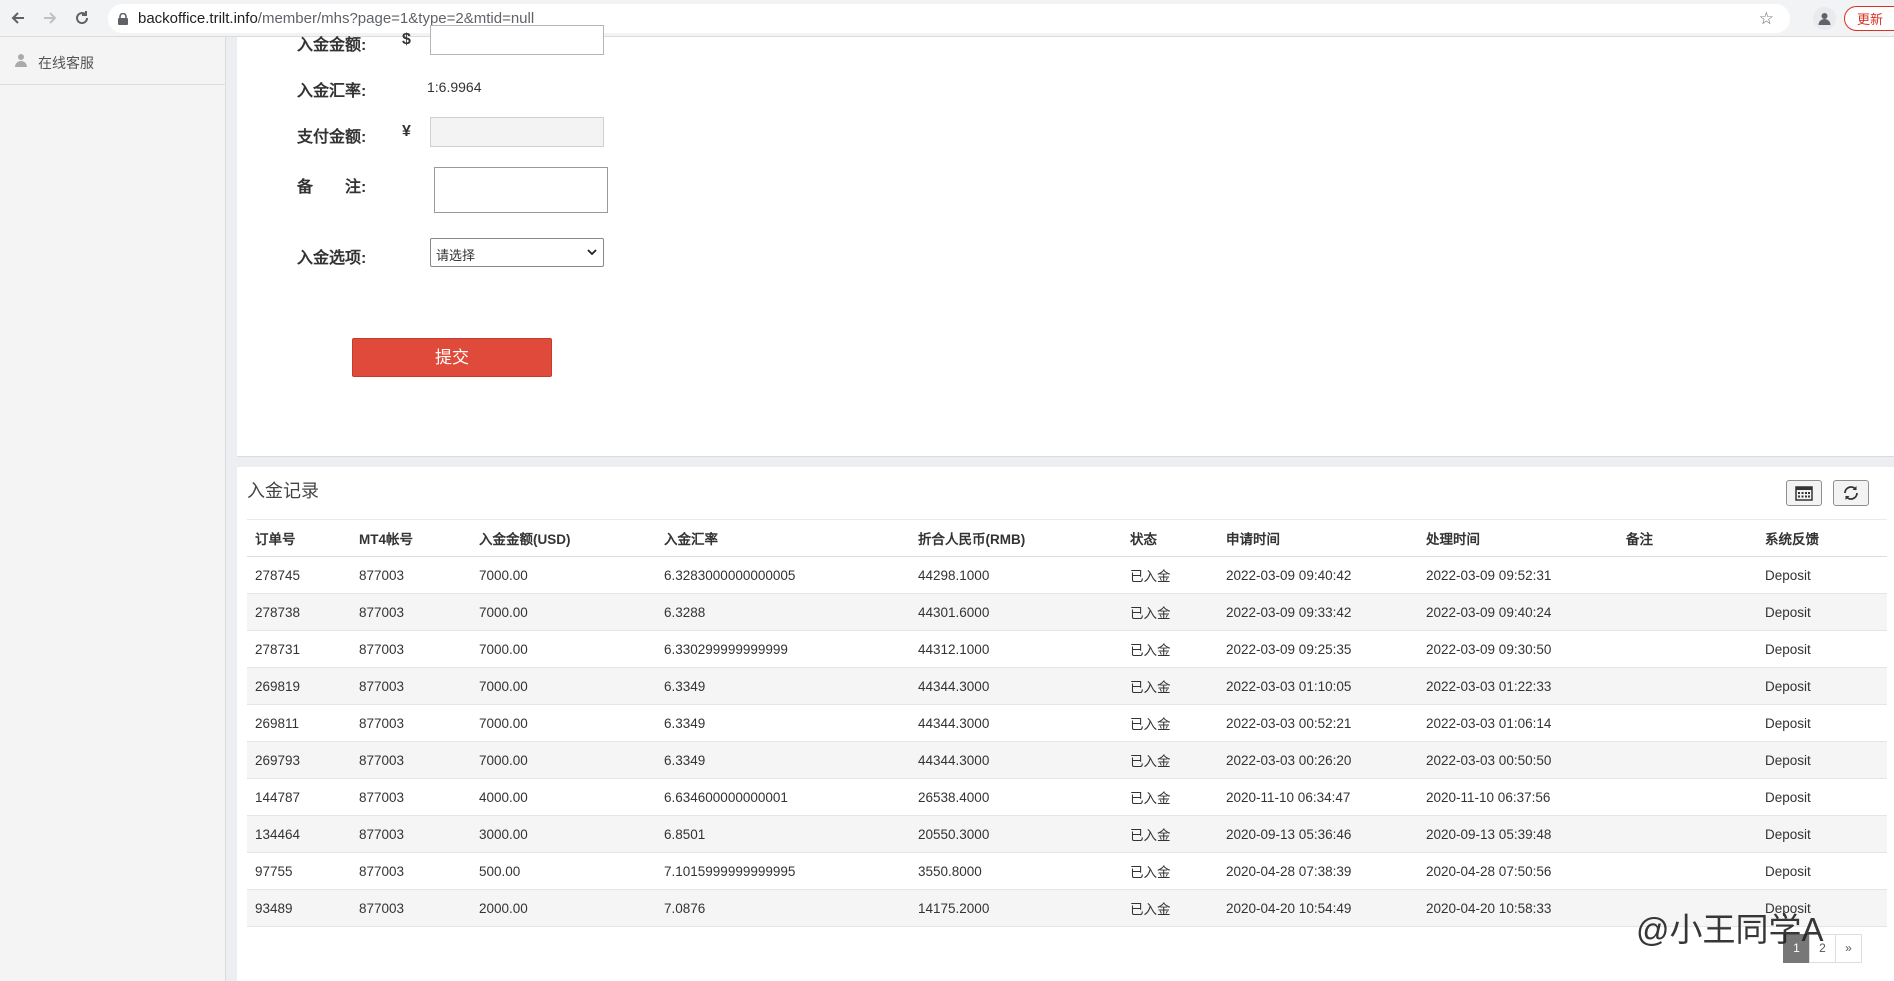  What do you see at coordinates (1318, 649) in the screenshot?
I see `table-cell: 2022-03-09 09:25:35` at bounding box center [1318, 649].